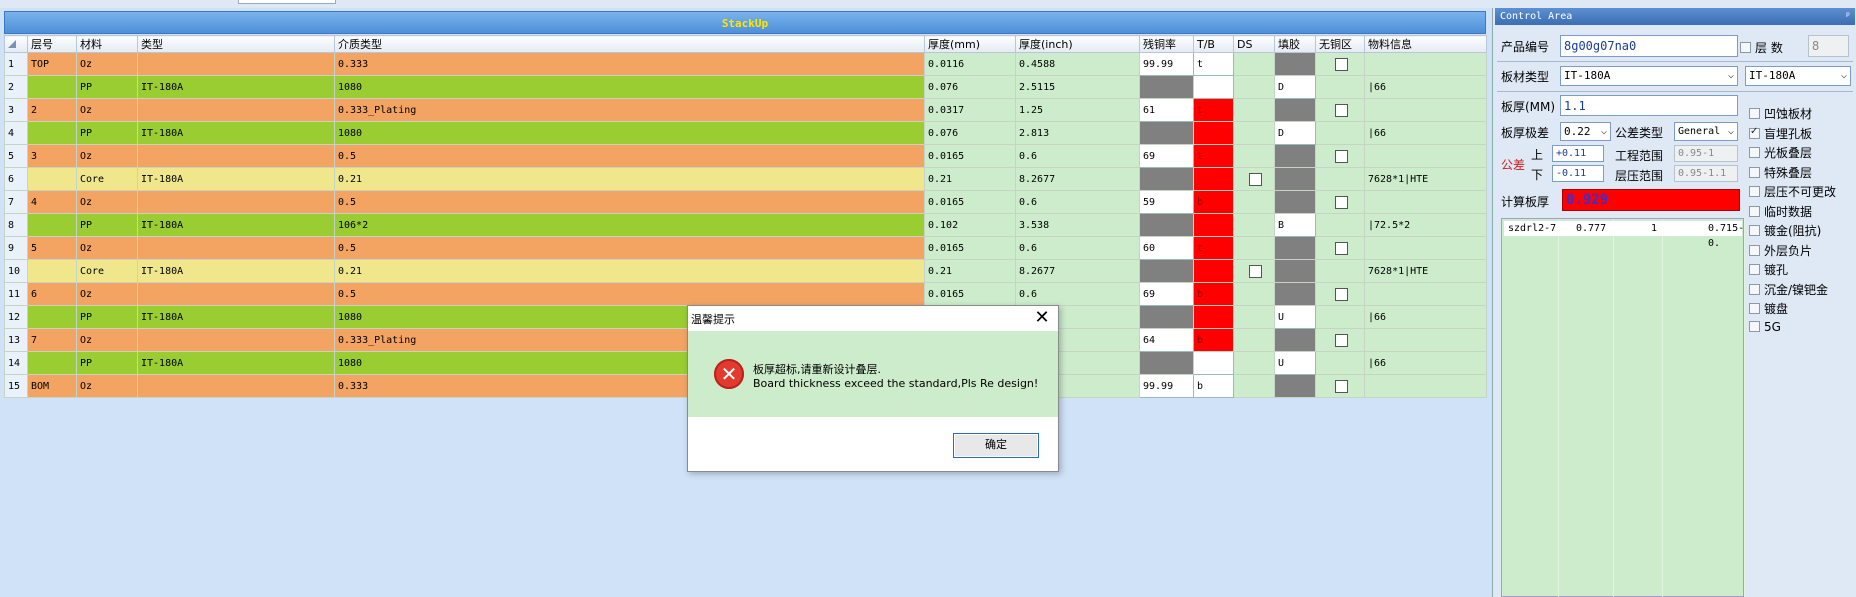  I want to click on row-number: 1, so click(16, 64).